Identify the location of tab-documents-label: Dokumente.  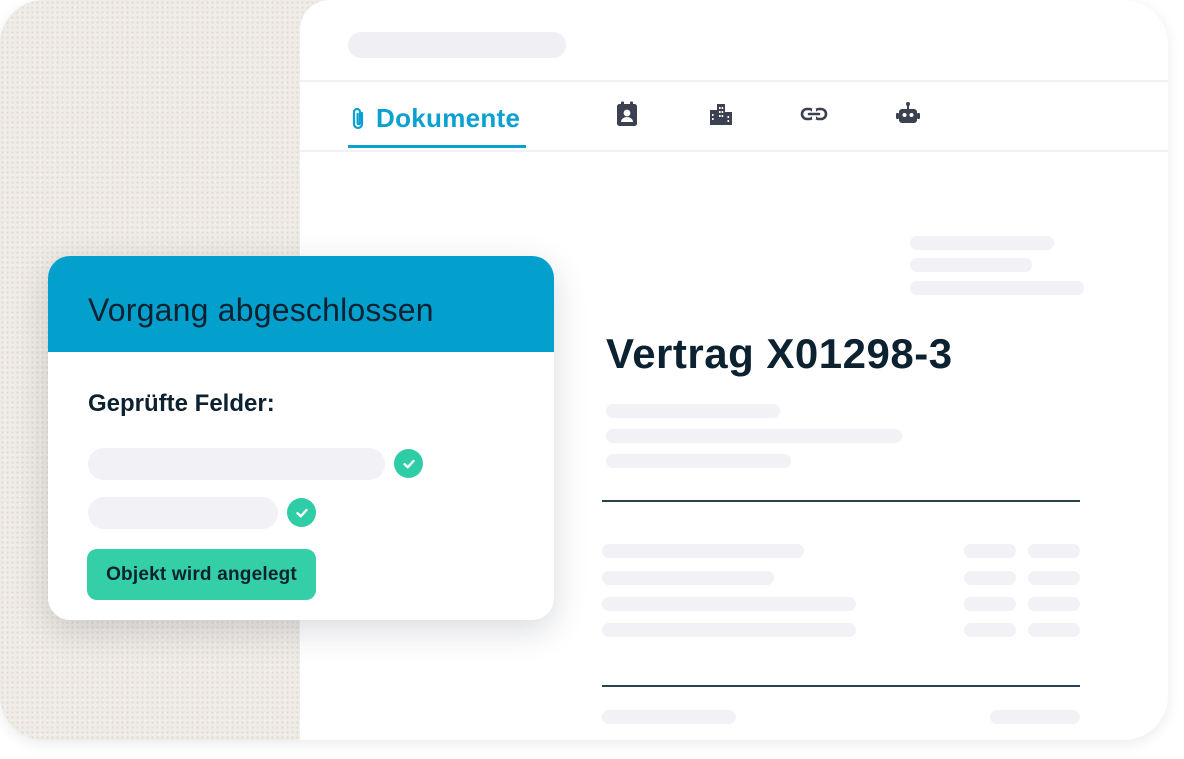
(448, 118).